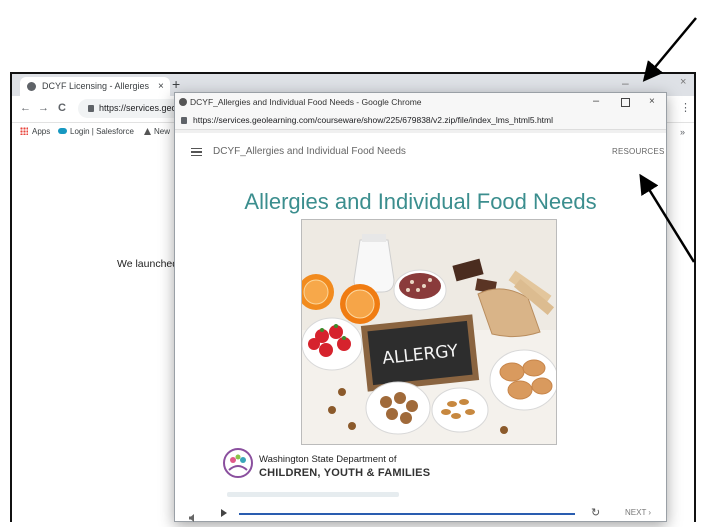  I want to click on browser-tab: DCYF Licensing - Allergies and In ×, so click(95, 86).